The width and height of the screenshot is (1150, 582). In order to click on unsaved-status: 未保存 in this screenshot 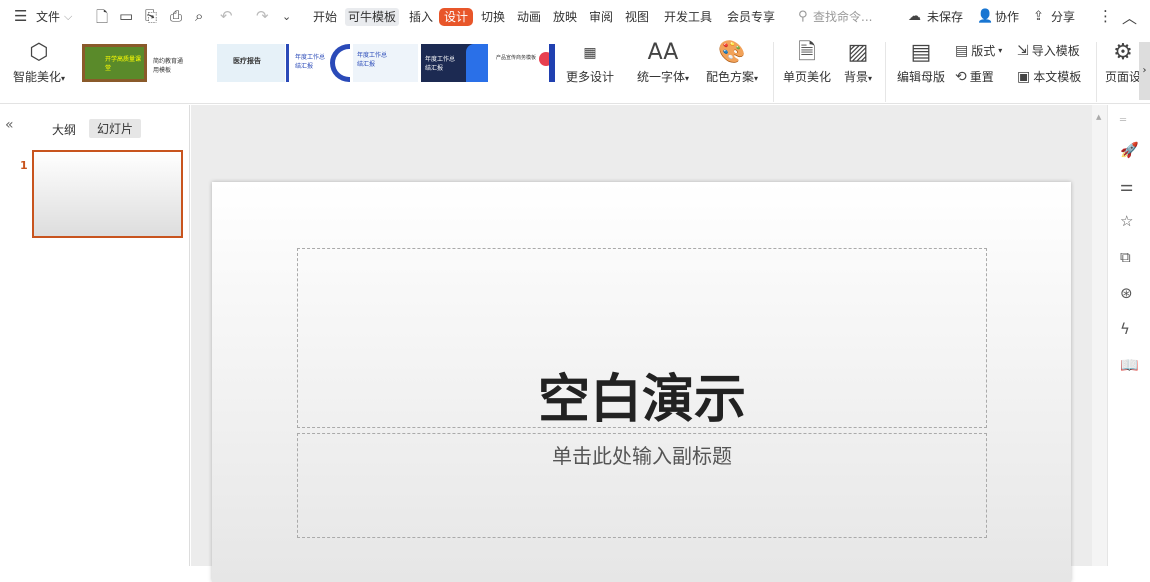, I will do `click(945, 17)`.